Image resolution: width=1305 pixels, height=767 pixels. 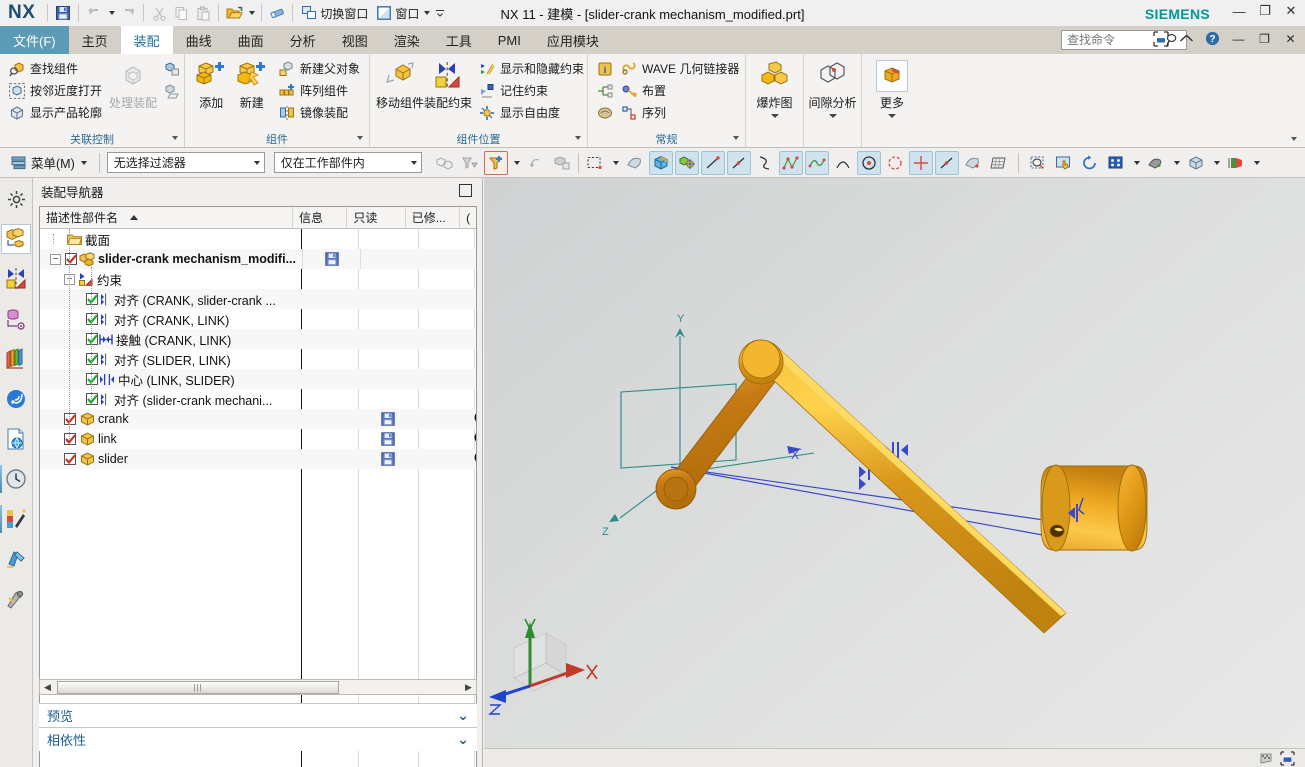 What do you see at coordinates (258, 439) in the screenshot?
I see `table-row: link` at bounding box center [258, 439].